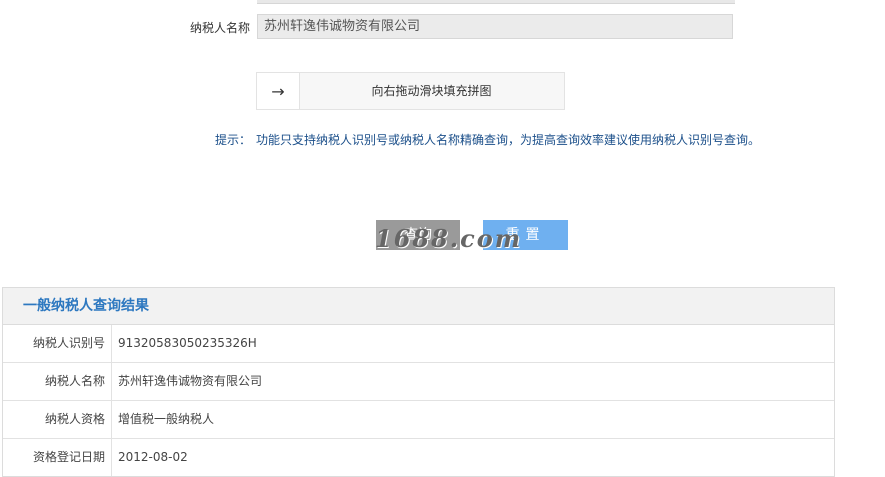 This screenshot has width=885, height=477. What do you see at coordinates (418, 306) in the screenshot?
I see `result-title: 一般纳税人查询结果` at bounding box center [418, 306].